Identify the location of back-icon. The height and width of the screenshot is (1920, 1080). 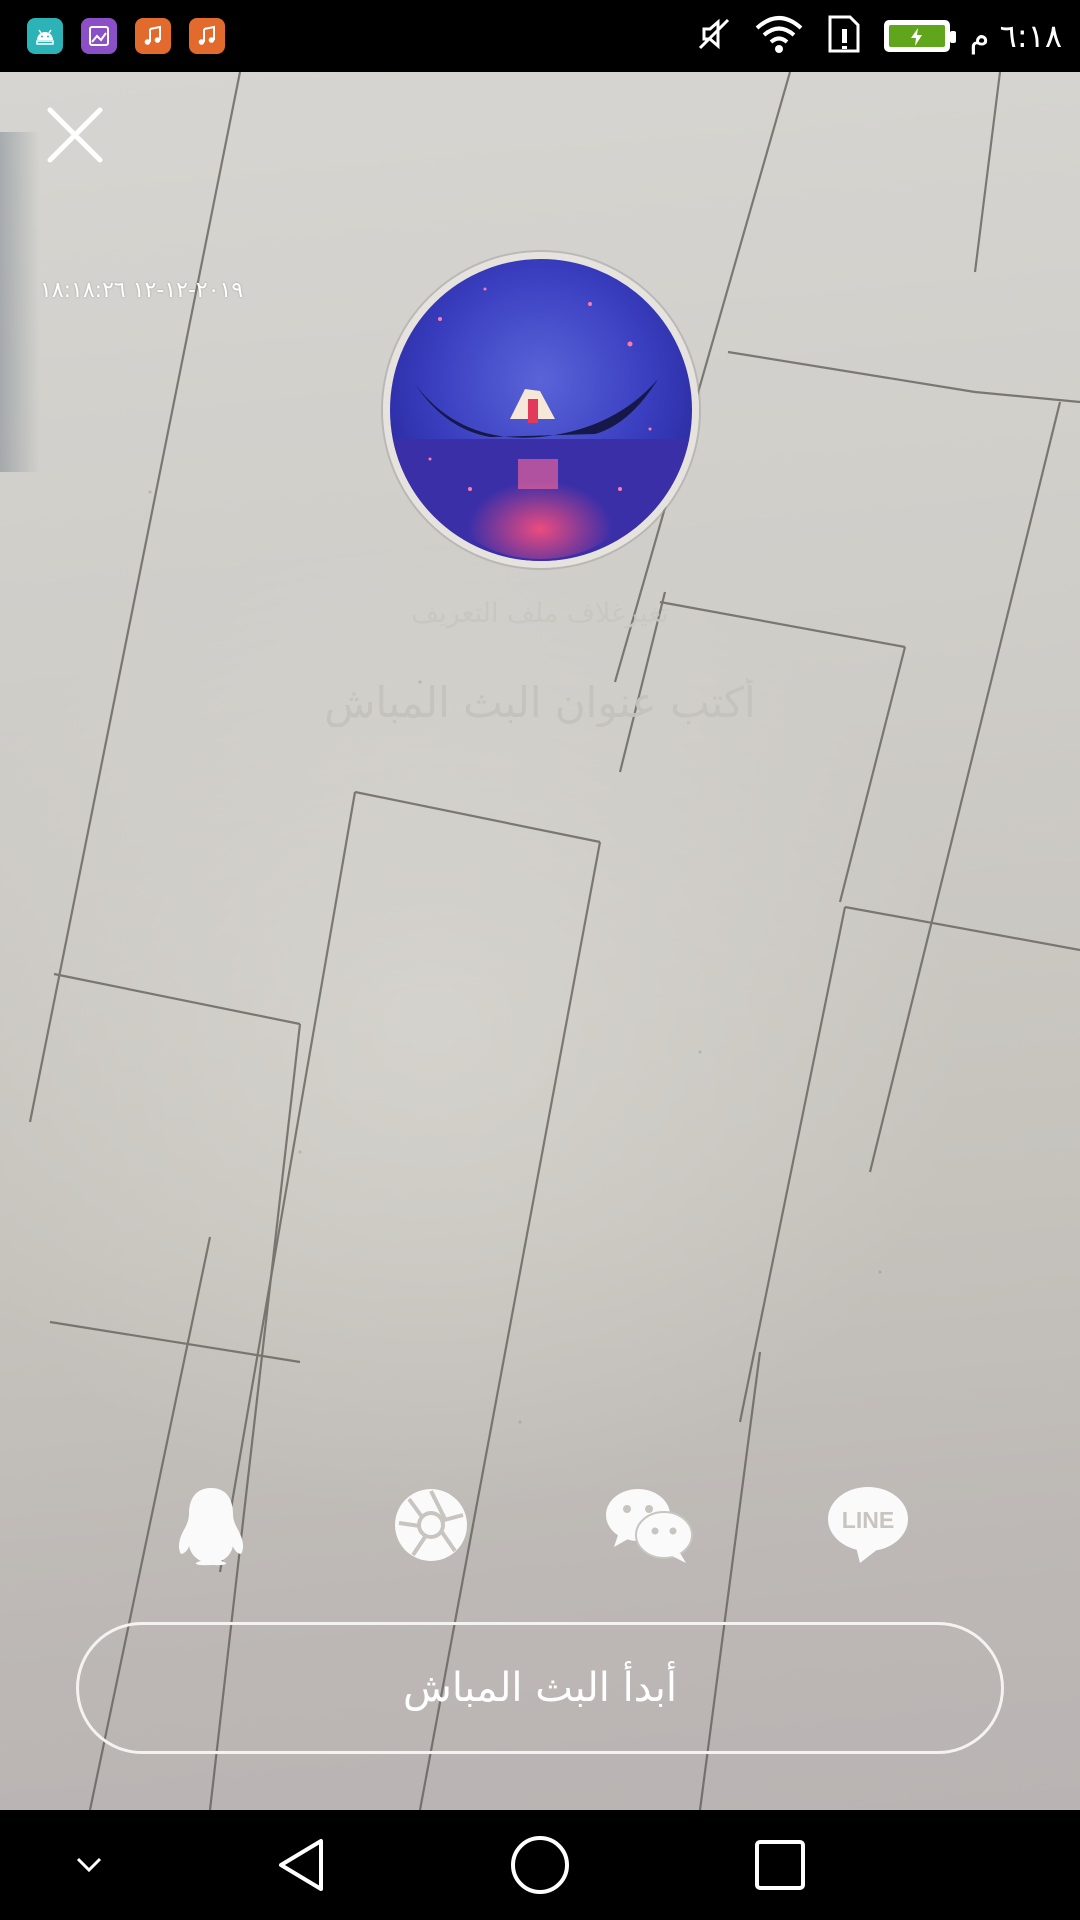
(301, 1865).